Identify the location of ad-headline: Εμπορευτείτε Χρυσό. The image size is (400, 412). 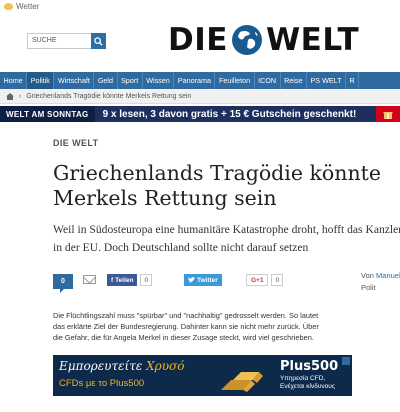
(121, 366).